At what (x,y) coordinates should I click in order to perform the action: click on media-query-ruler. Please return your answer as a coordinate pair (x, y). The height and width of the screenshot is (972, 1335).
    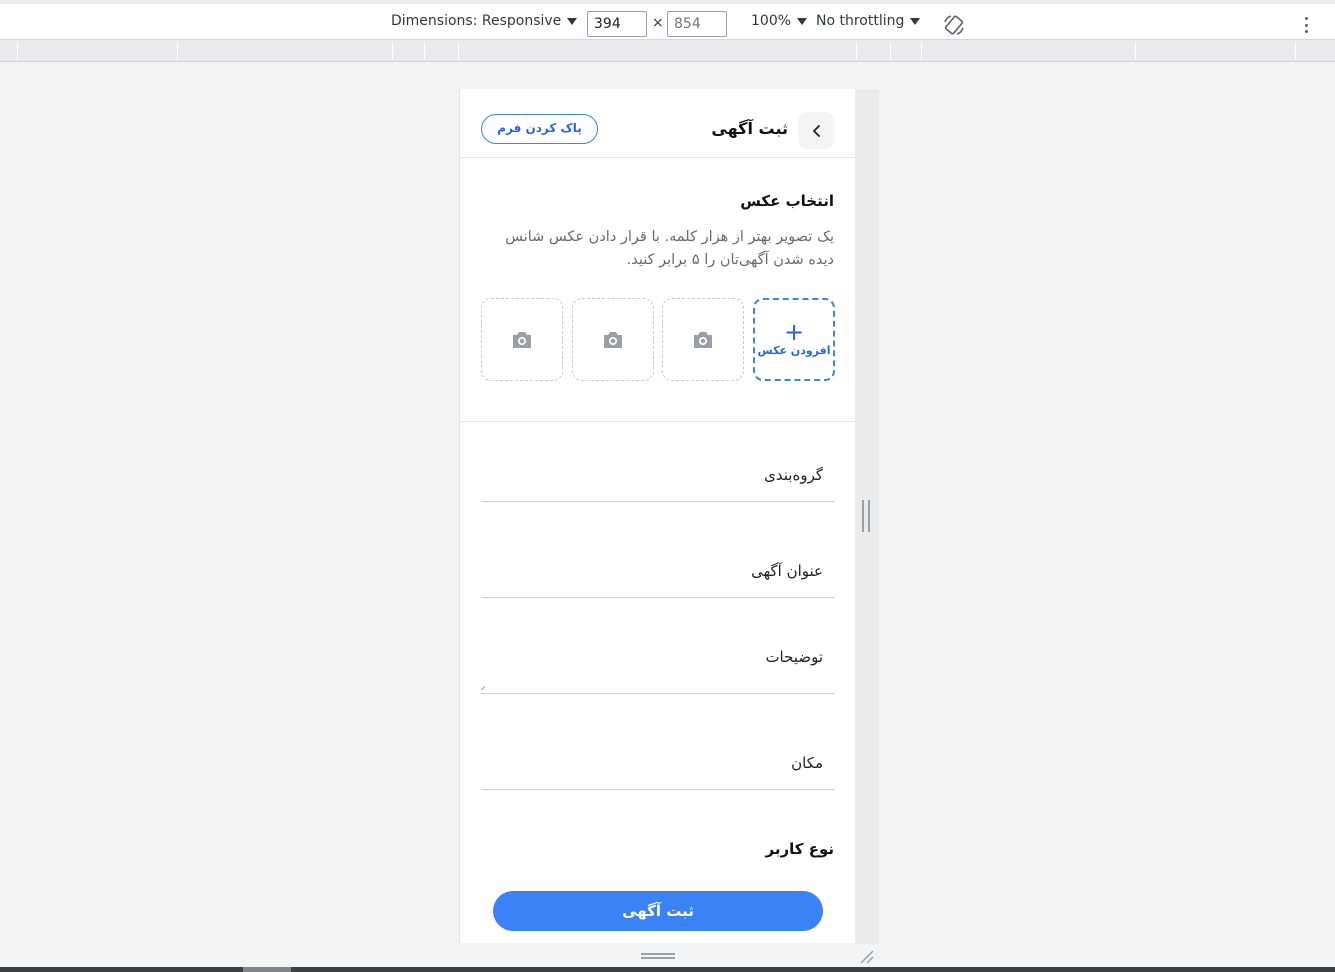
    Looking at the image, I should click on (667, 51).